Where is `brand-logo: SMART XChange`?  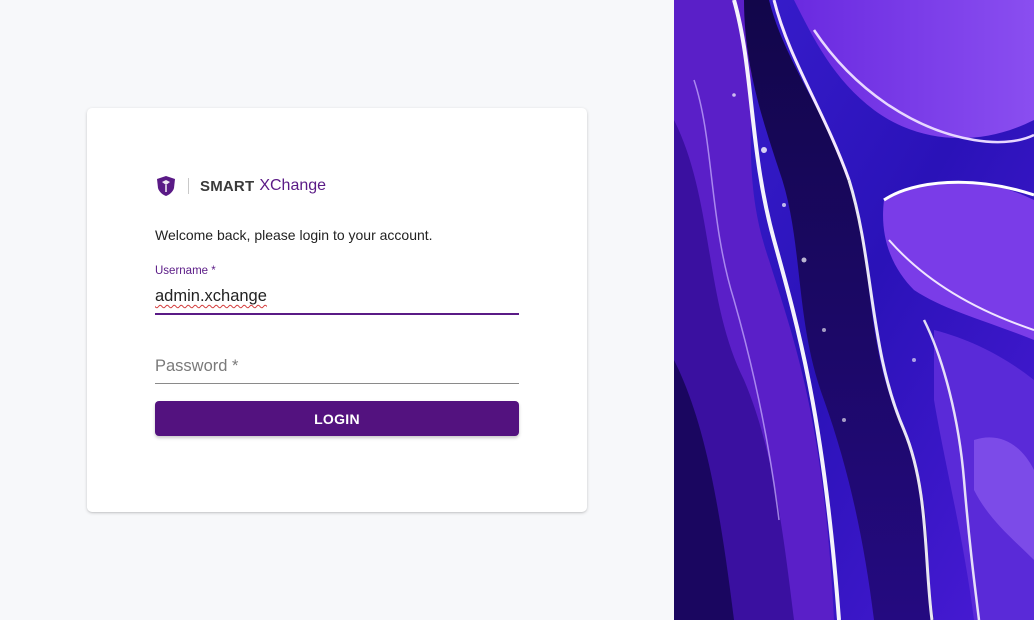 brand-logo: SMART XChange is located at coordinates (240, 186).